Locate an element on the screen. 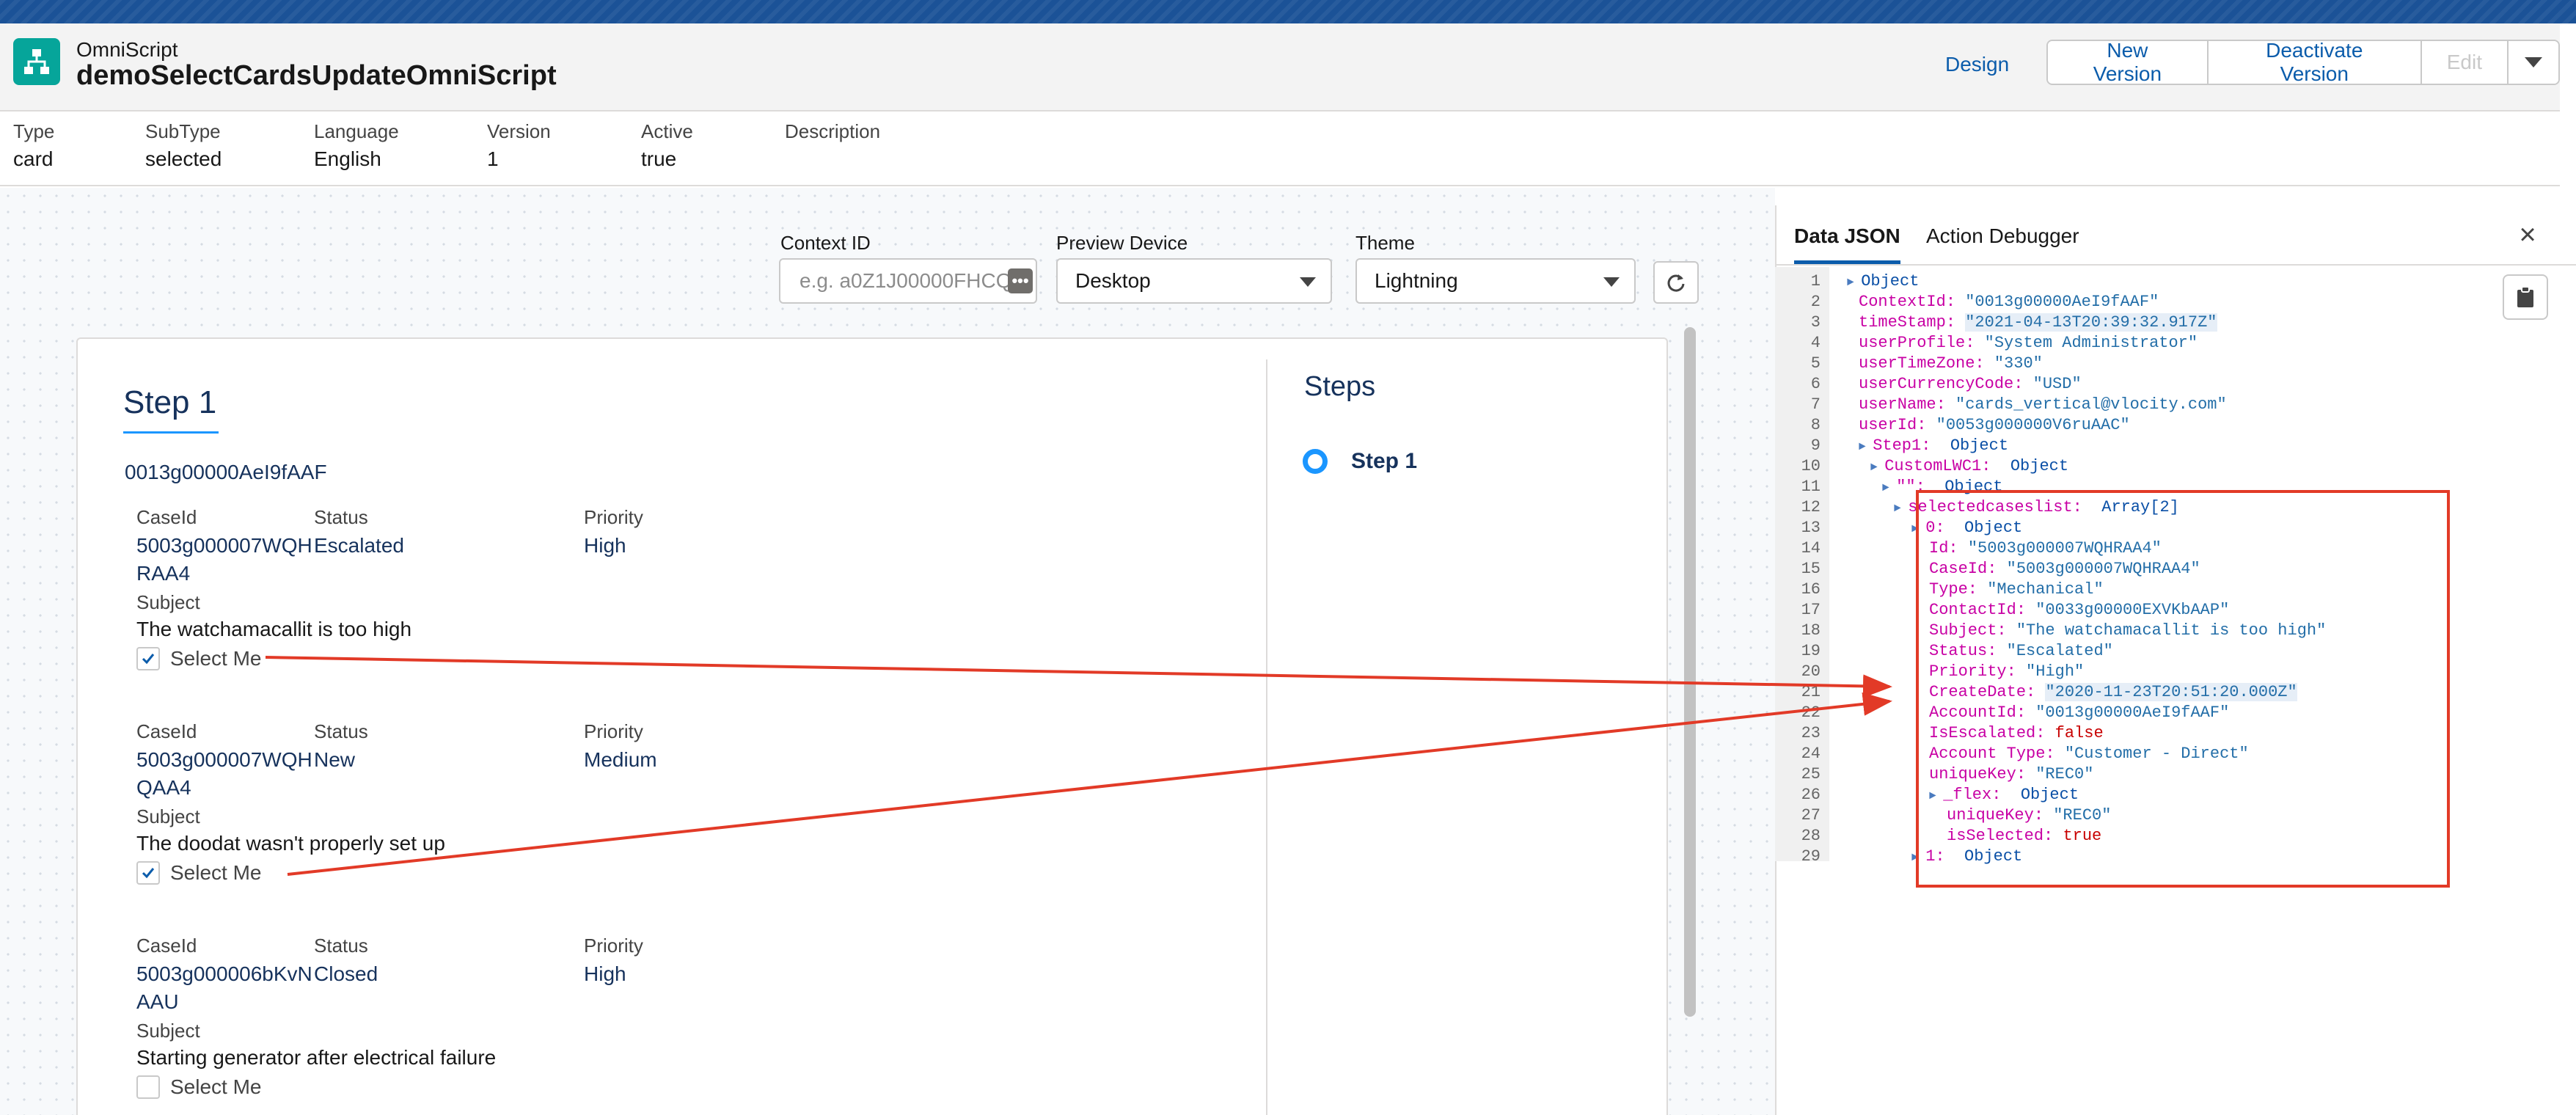 Image resolution: width=2576 pixels, height=1115 pixels. page-title: demoSelectCardsUpdateOmniScript is located at coordinates (316, 75).